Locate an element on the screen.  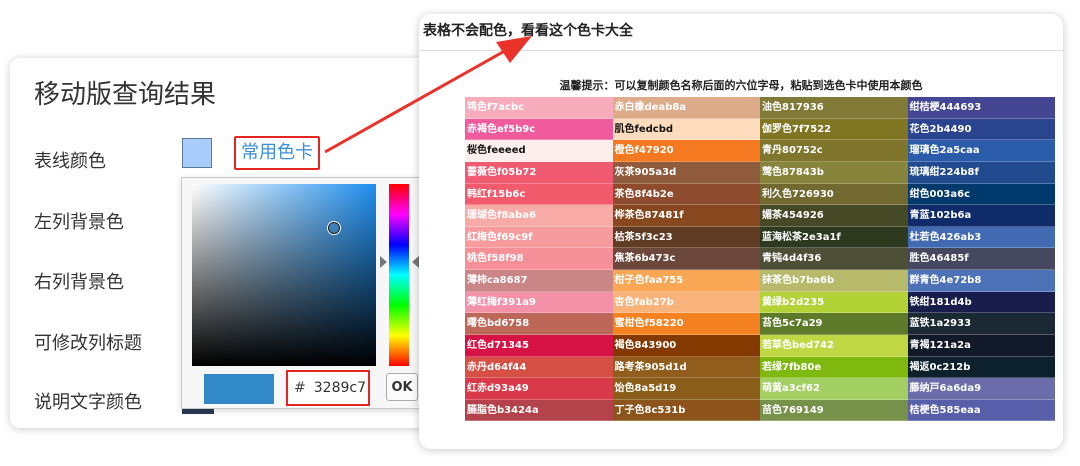
color-cell: 青褐121a2a is located at coordinates (981, 345).